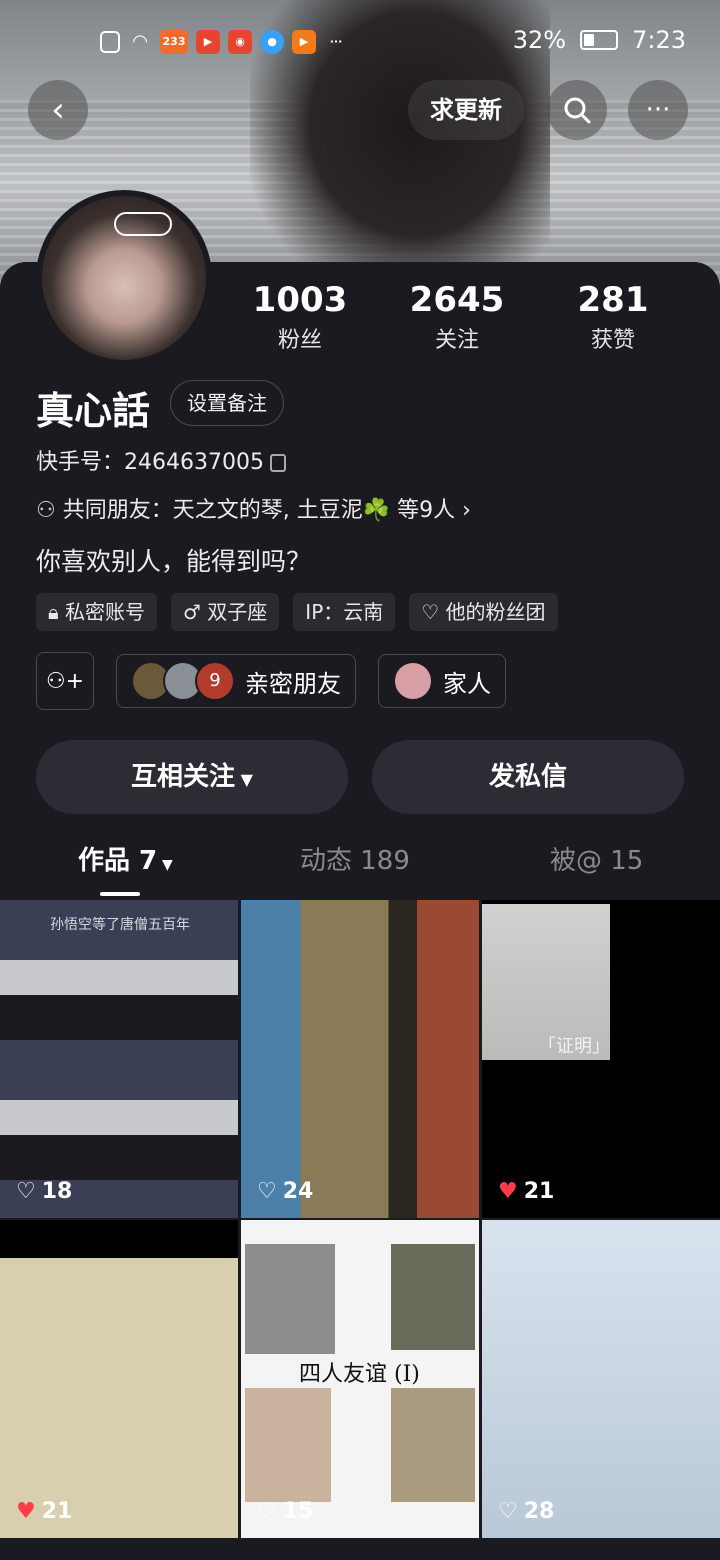 The image size is (720, 1560). I want to click on set-remark-button: 设置备注, so click(227, 403).